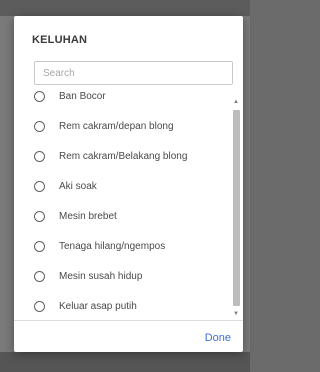  What do you see at coordinates (236, 208) in the screenshot?
I see `scrollbar-thumb` at bounding box center [236, 208].